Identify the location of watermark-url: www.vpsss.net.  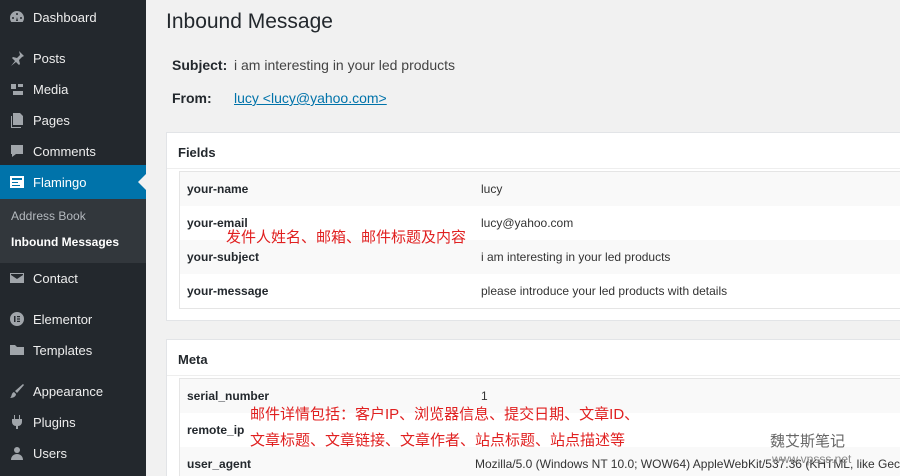
(812, 459).